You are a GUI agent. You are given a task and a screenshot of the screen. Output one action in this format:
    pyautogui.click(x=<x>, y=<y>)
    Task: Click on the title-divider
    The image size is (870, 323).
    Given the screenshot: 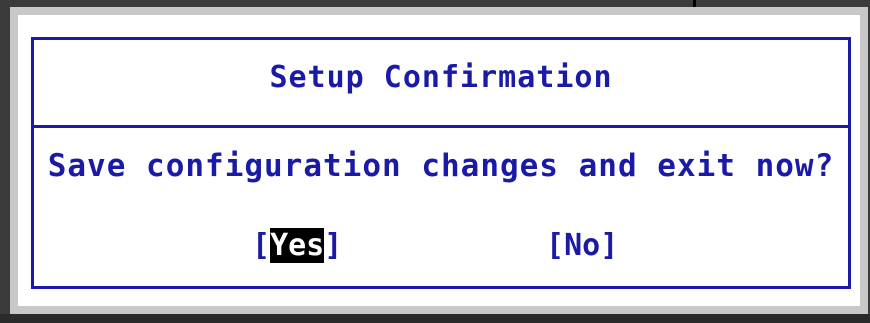 What is the action you would take?
    pyautogui.click(x=441, y=126)
    